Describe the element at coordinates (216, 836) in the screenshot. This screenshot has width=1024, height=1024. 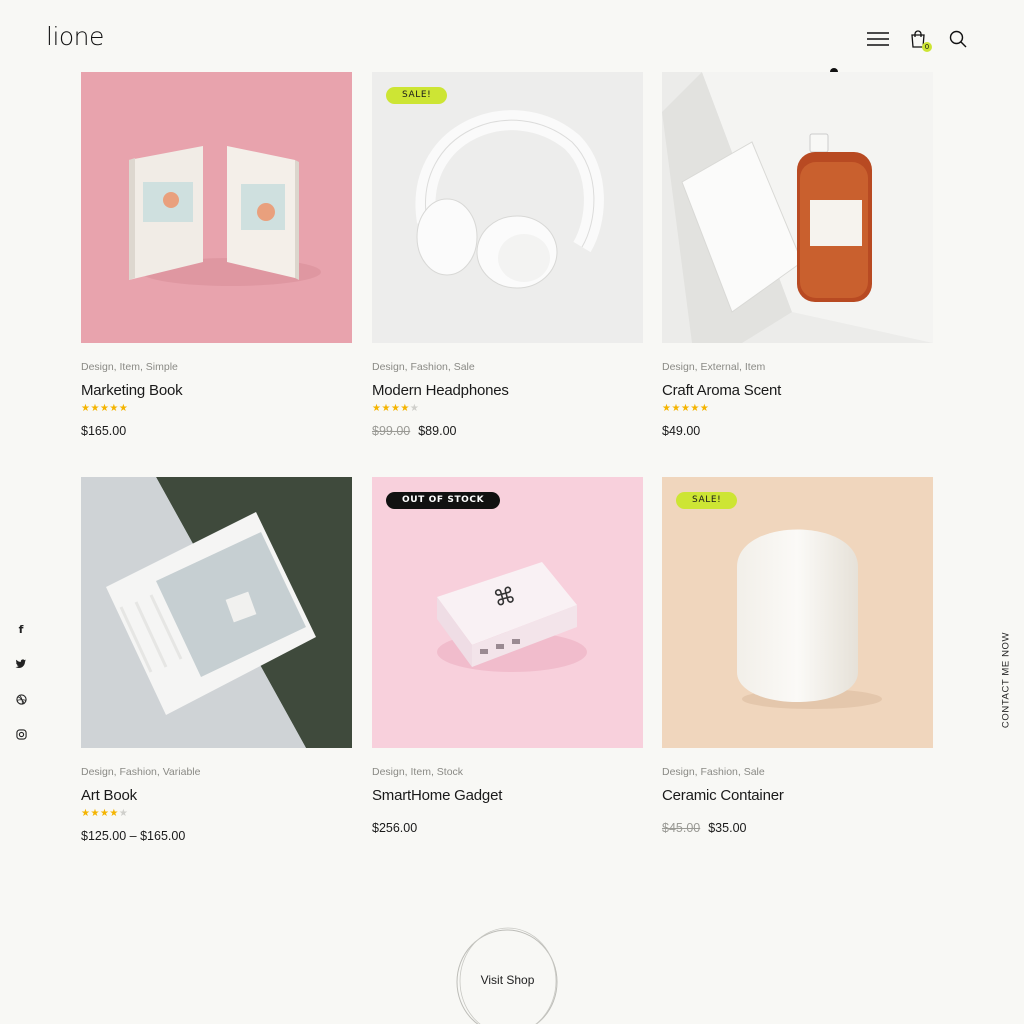
I see `product-price: $125.00 – $165.00` at that location.